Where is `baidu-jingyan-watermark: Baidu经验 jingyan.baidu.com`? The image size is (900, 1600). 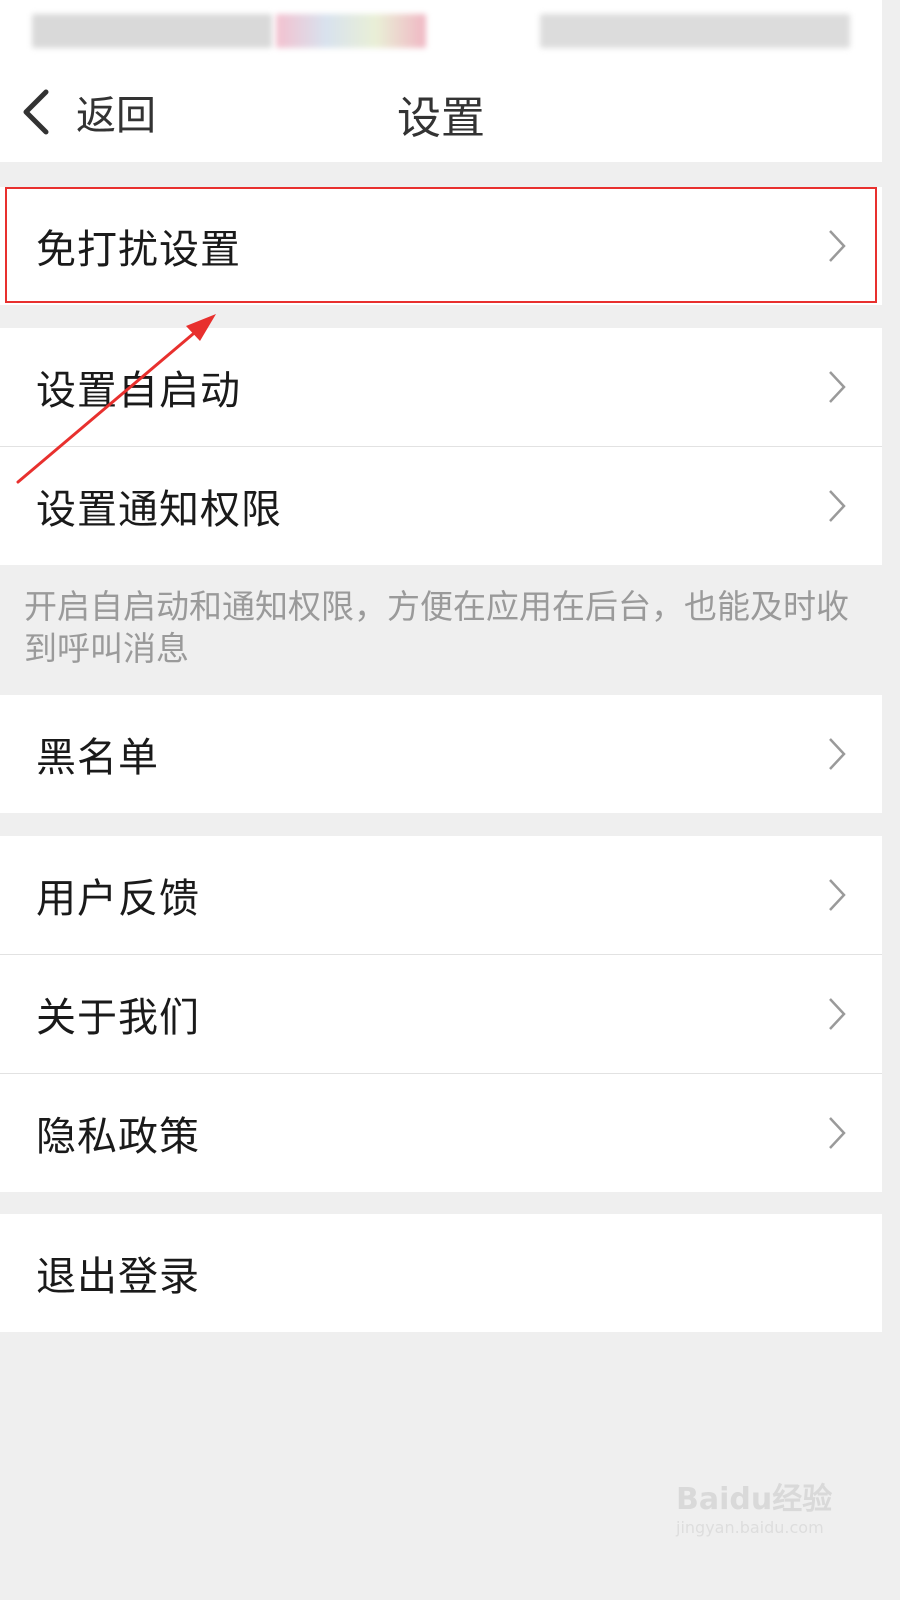 baidu-jingyan-watermark: Baidu经验 jingyan.baidu.com is located at coordinates (761, 1512).